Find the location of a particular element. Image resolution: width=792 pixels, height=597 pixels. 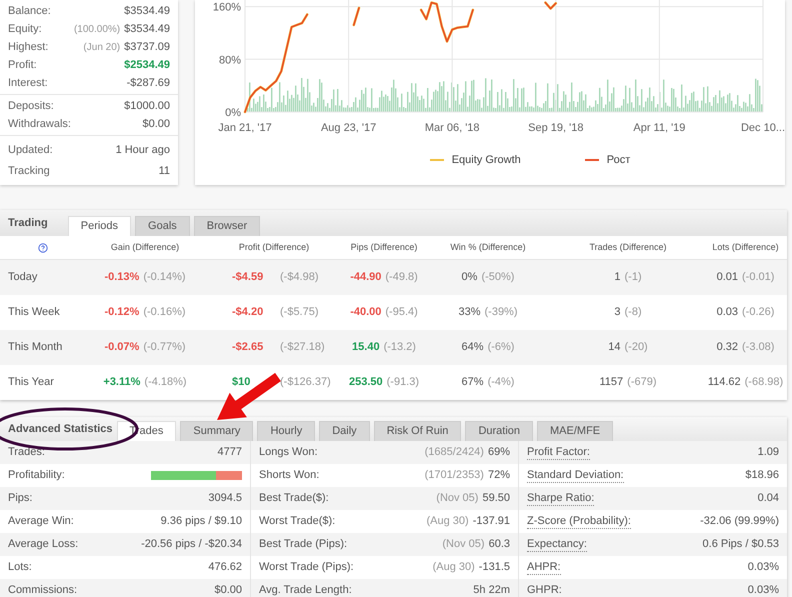

tab: Summary is located at coordinates (217, 431).